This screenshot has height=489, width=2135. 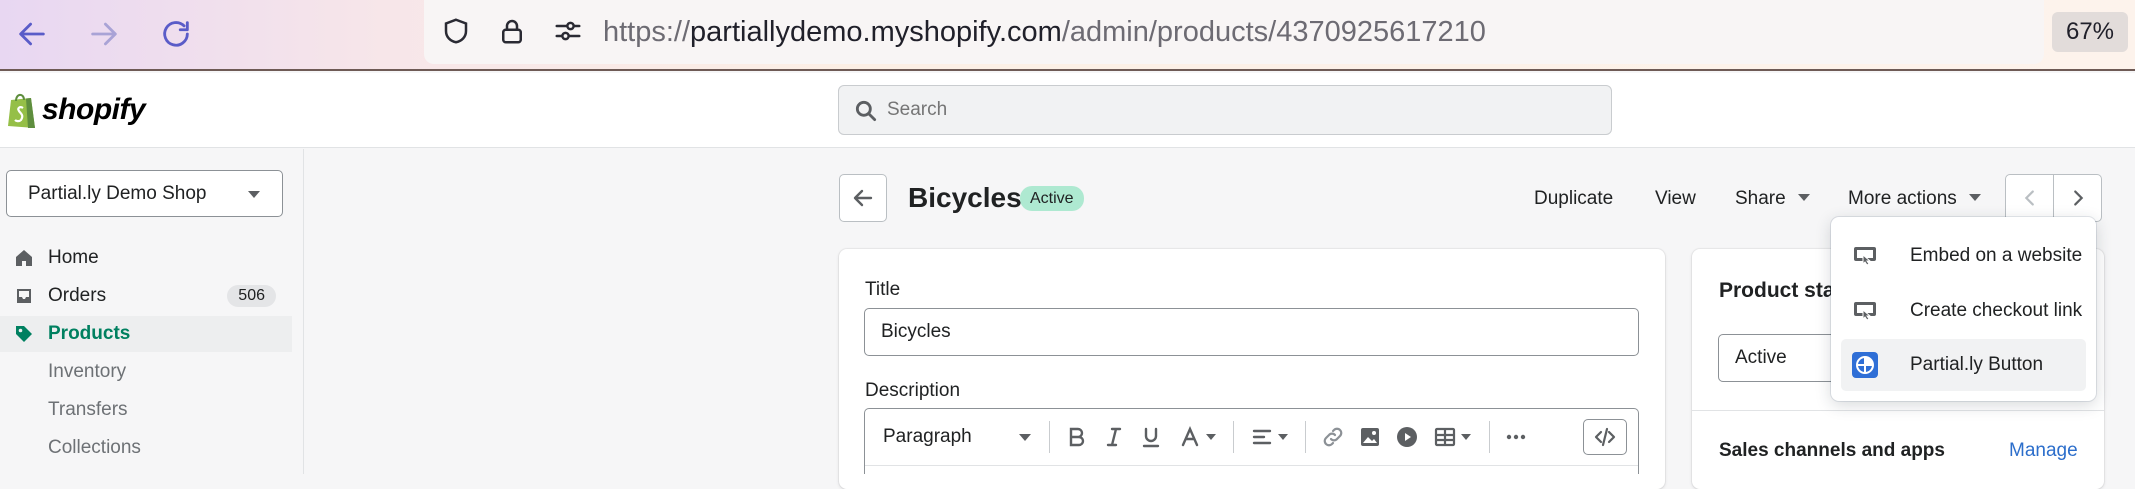 I want to click on sales-channels-title: Sales channels and apps, so click(x=1832, y=450).